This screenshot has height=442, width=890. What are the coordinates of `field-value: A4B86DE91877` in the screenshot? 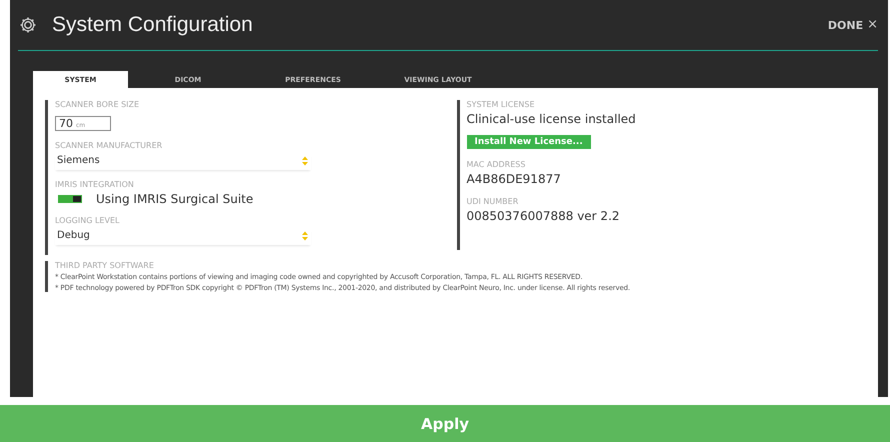 It's located at (514, 179).